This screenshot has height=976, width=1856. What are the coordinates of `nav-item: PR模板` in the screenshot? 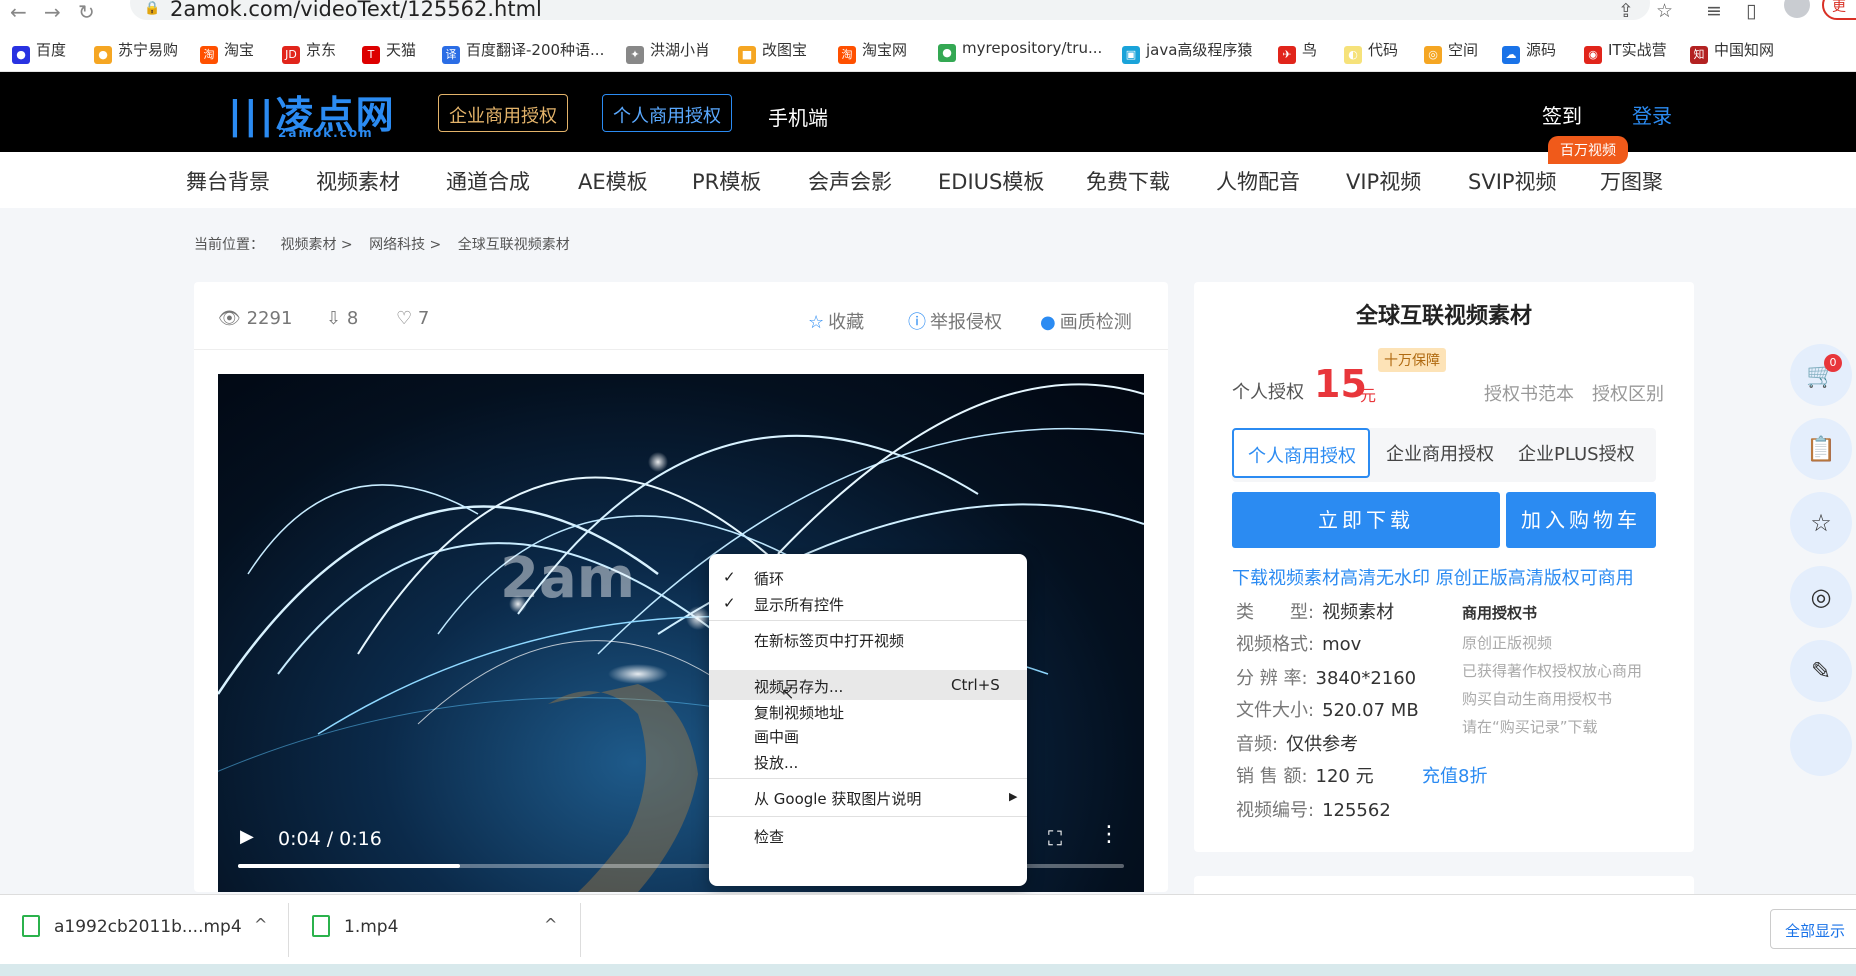 It's located at (726, 181).